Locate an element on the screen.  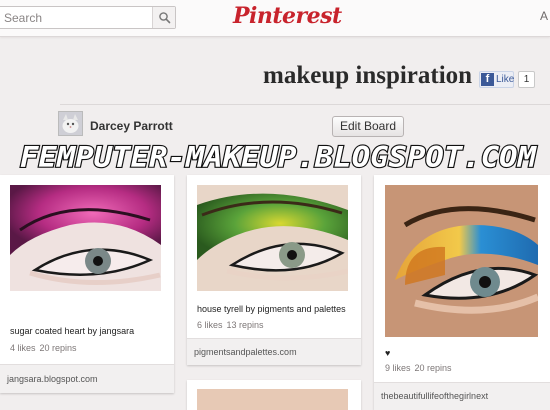
magnifier-icon is located at coordinates (165, 18).